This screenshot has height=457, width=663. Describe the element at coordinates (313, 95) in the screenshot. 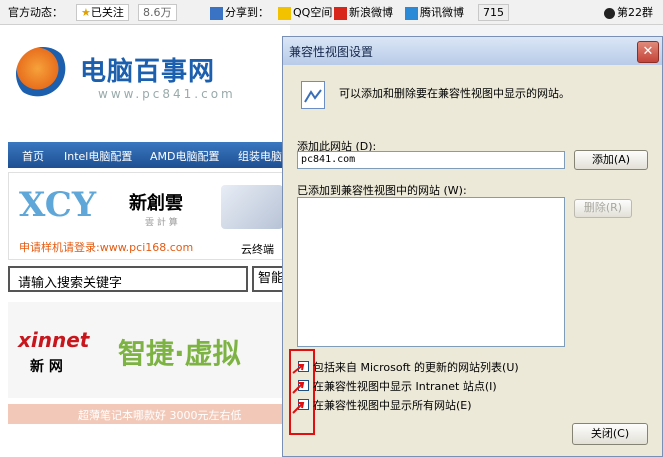

I see `broken-page-icon` at that location.